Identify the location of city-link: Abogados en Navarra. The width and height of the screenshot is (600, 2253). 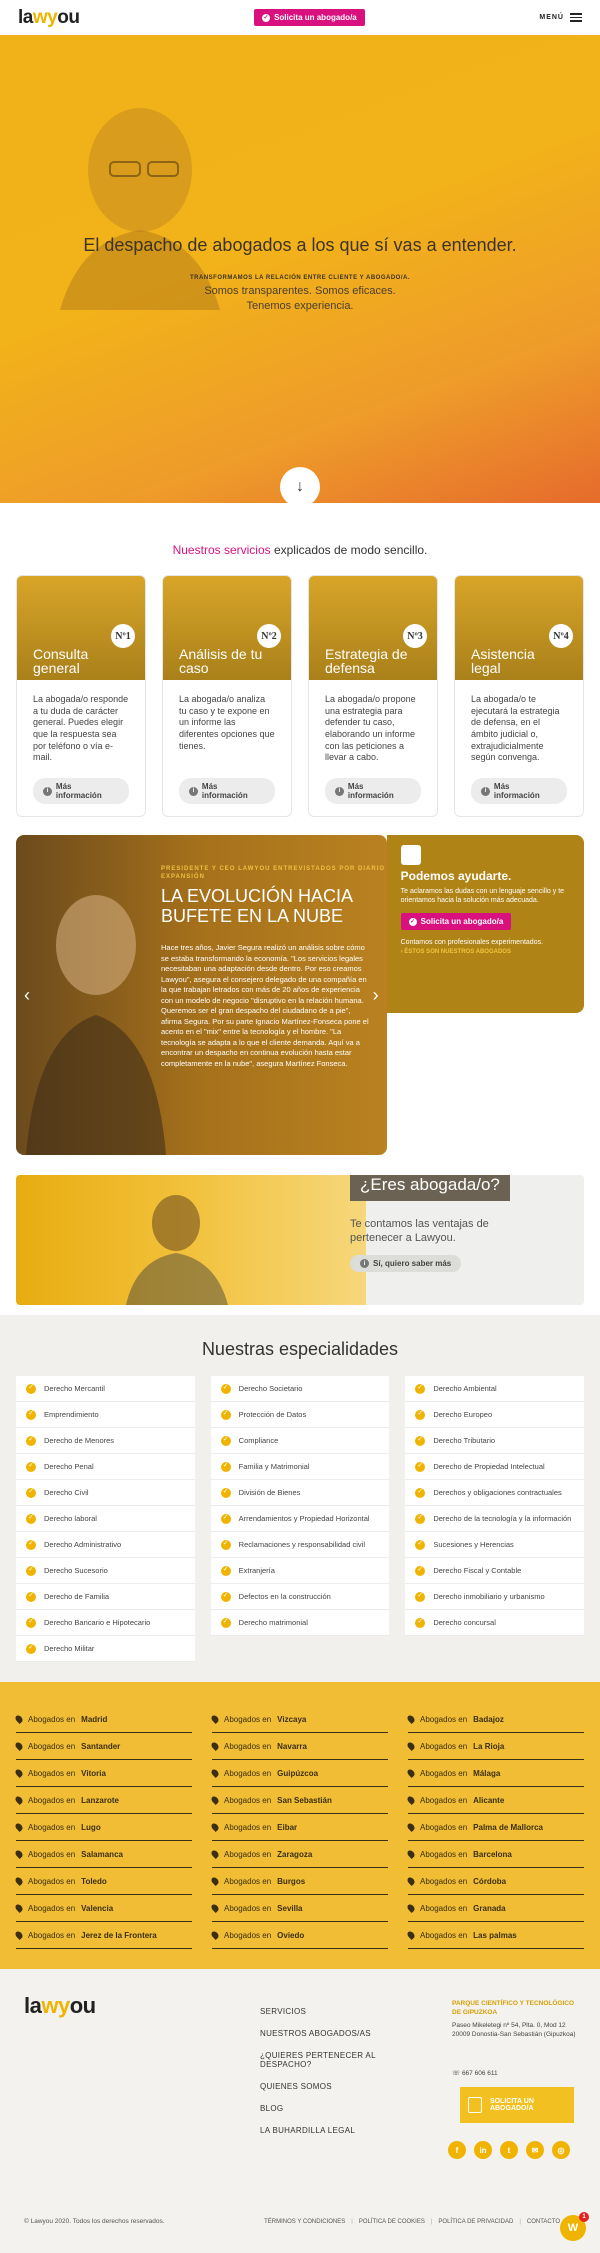
(299, 1746).